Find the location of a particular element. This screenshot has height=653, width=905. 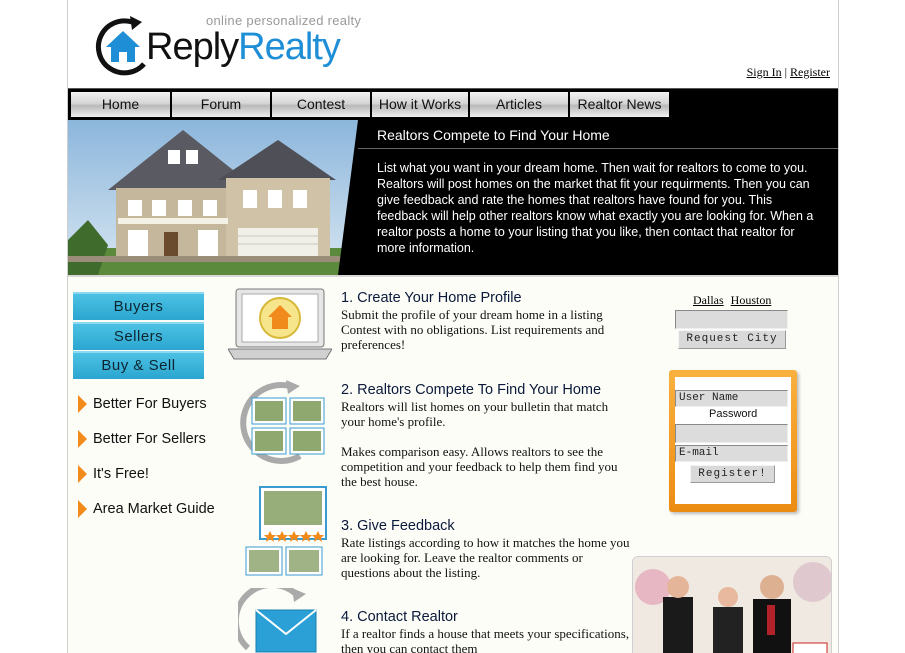

register-link: Register is located at coordinates (810, 72).